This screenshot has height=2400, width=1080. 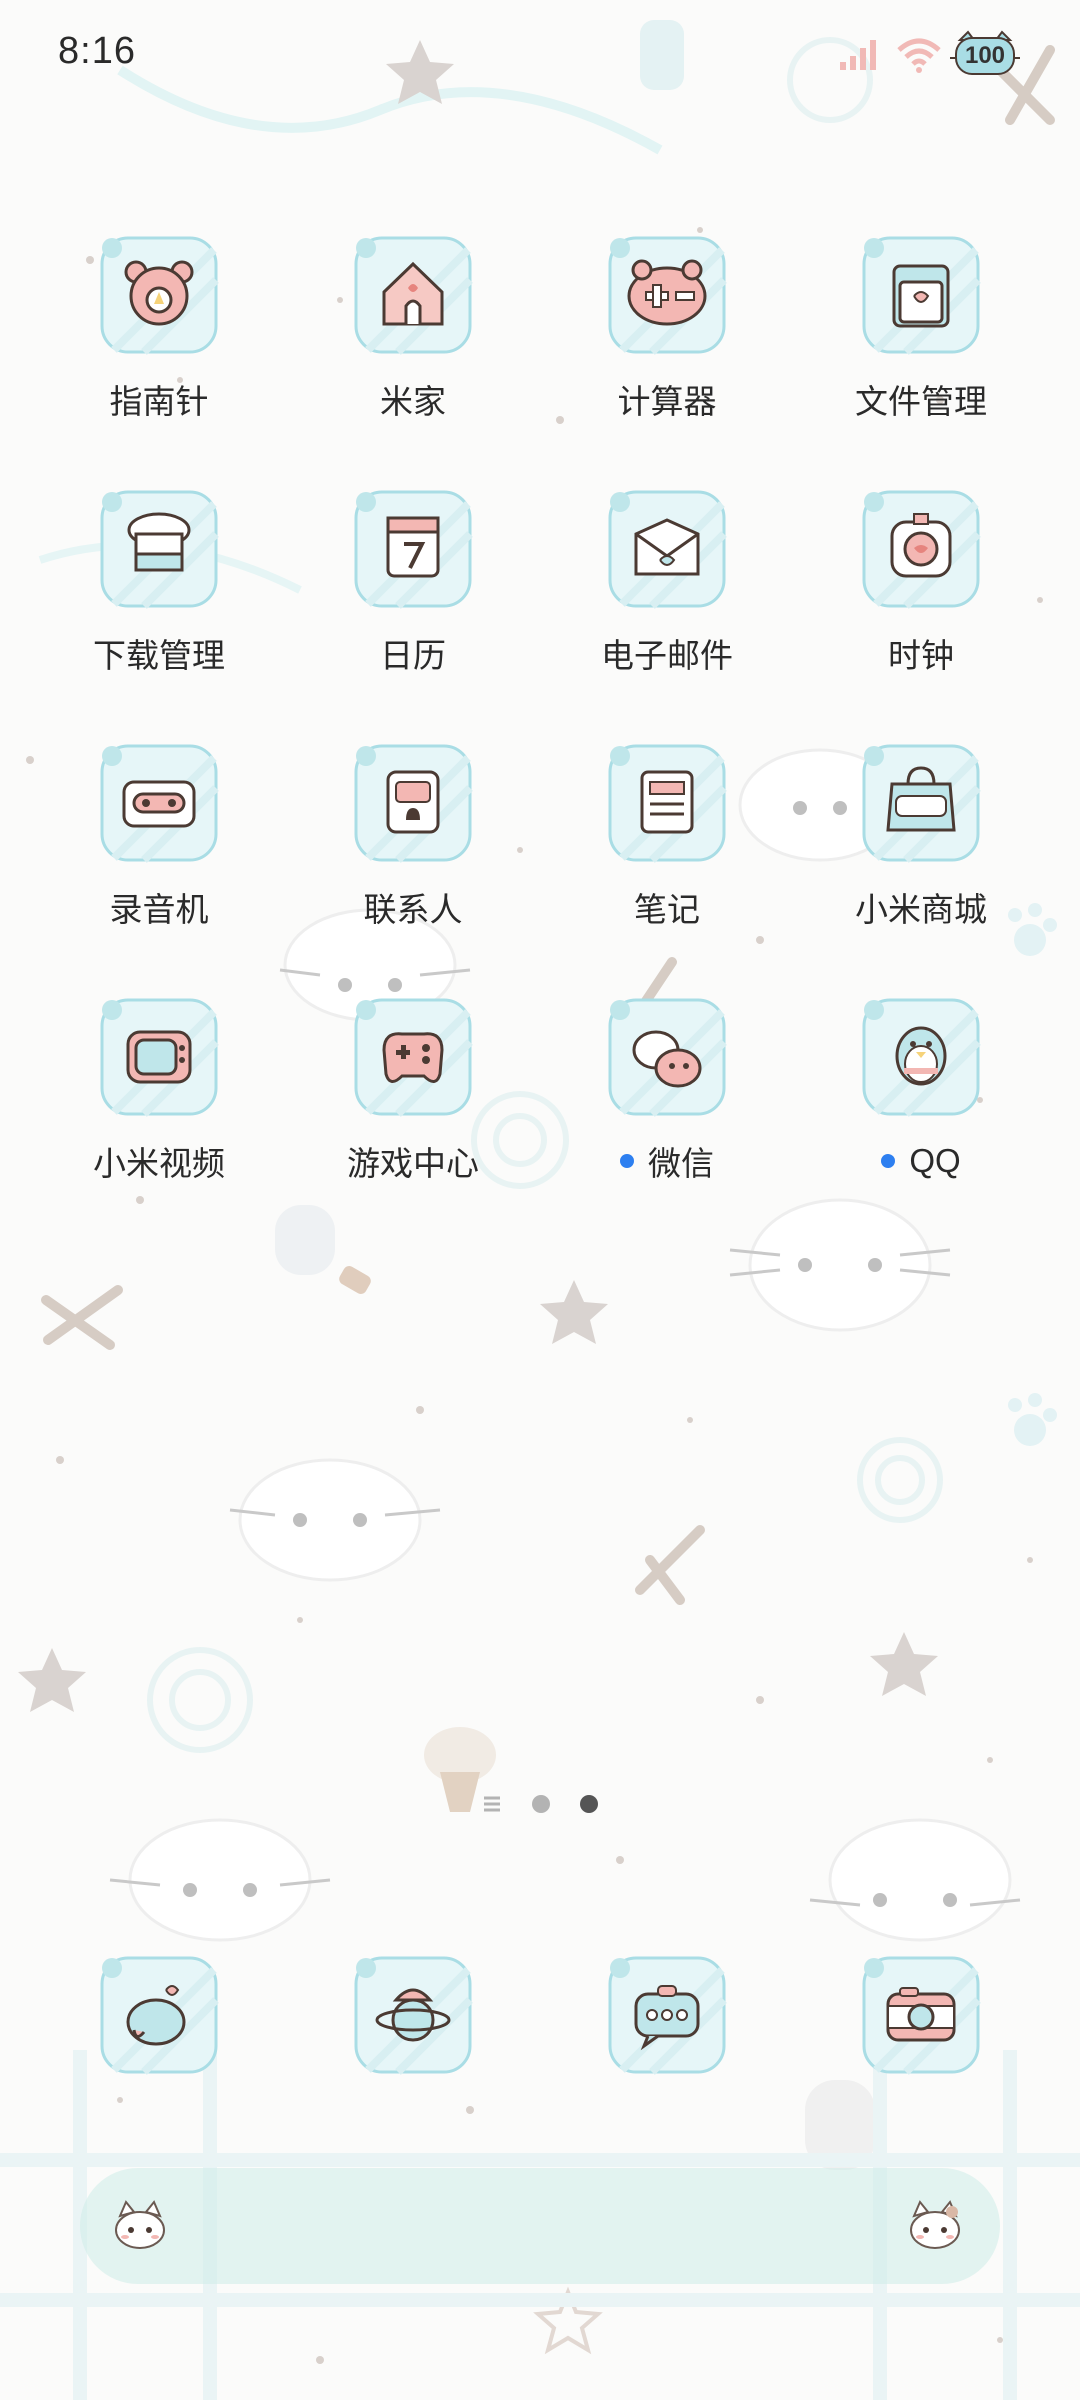 What do you see at coordinates (667, 655) in the screenshot?
I see `app-label: 电子邮件` at bounding box center [667, 655].